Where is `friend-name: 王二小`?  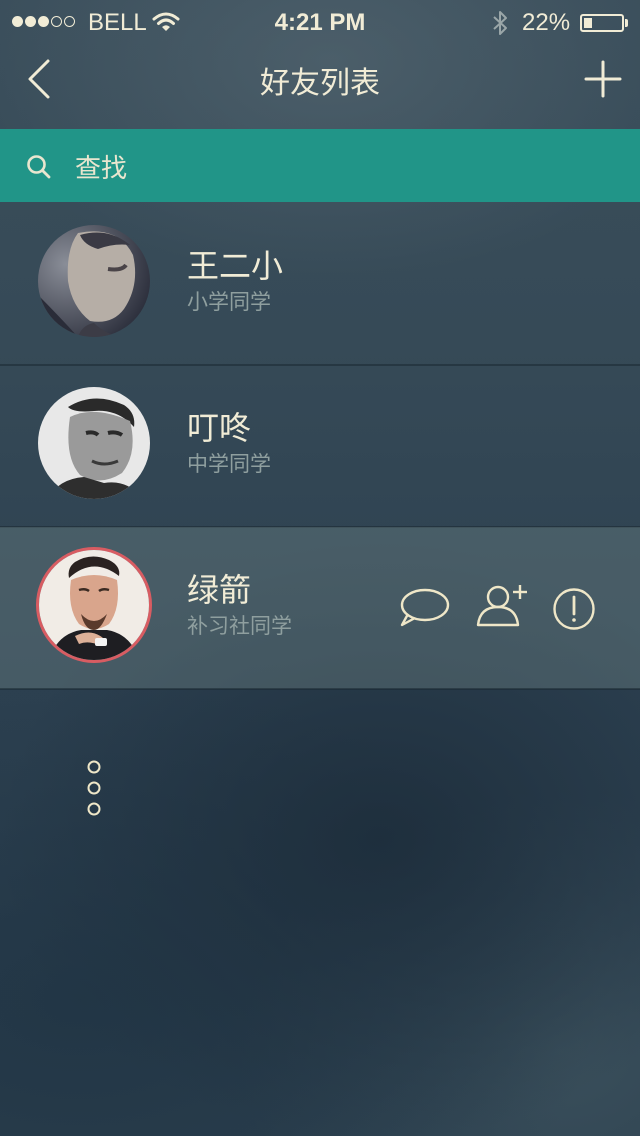
friend-name: 王二小 is located at coordinates (235, 266).